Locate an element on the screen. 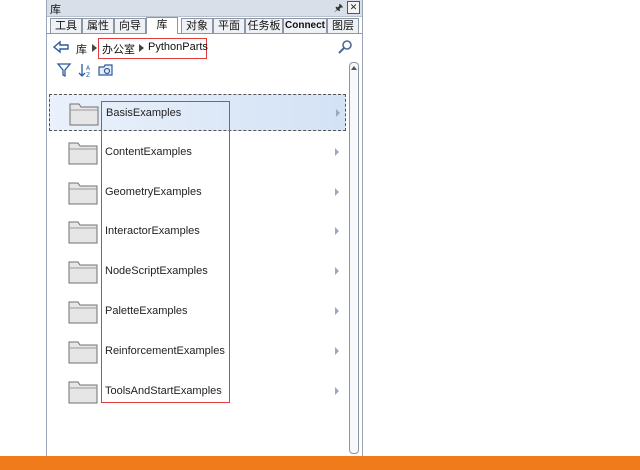  tab-layers: 图层 is located at coordinates (343, 25).